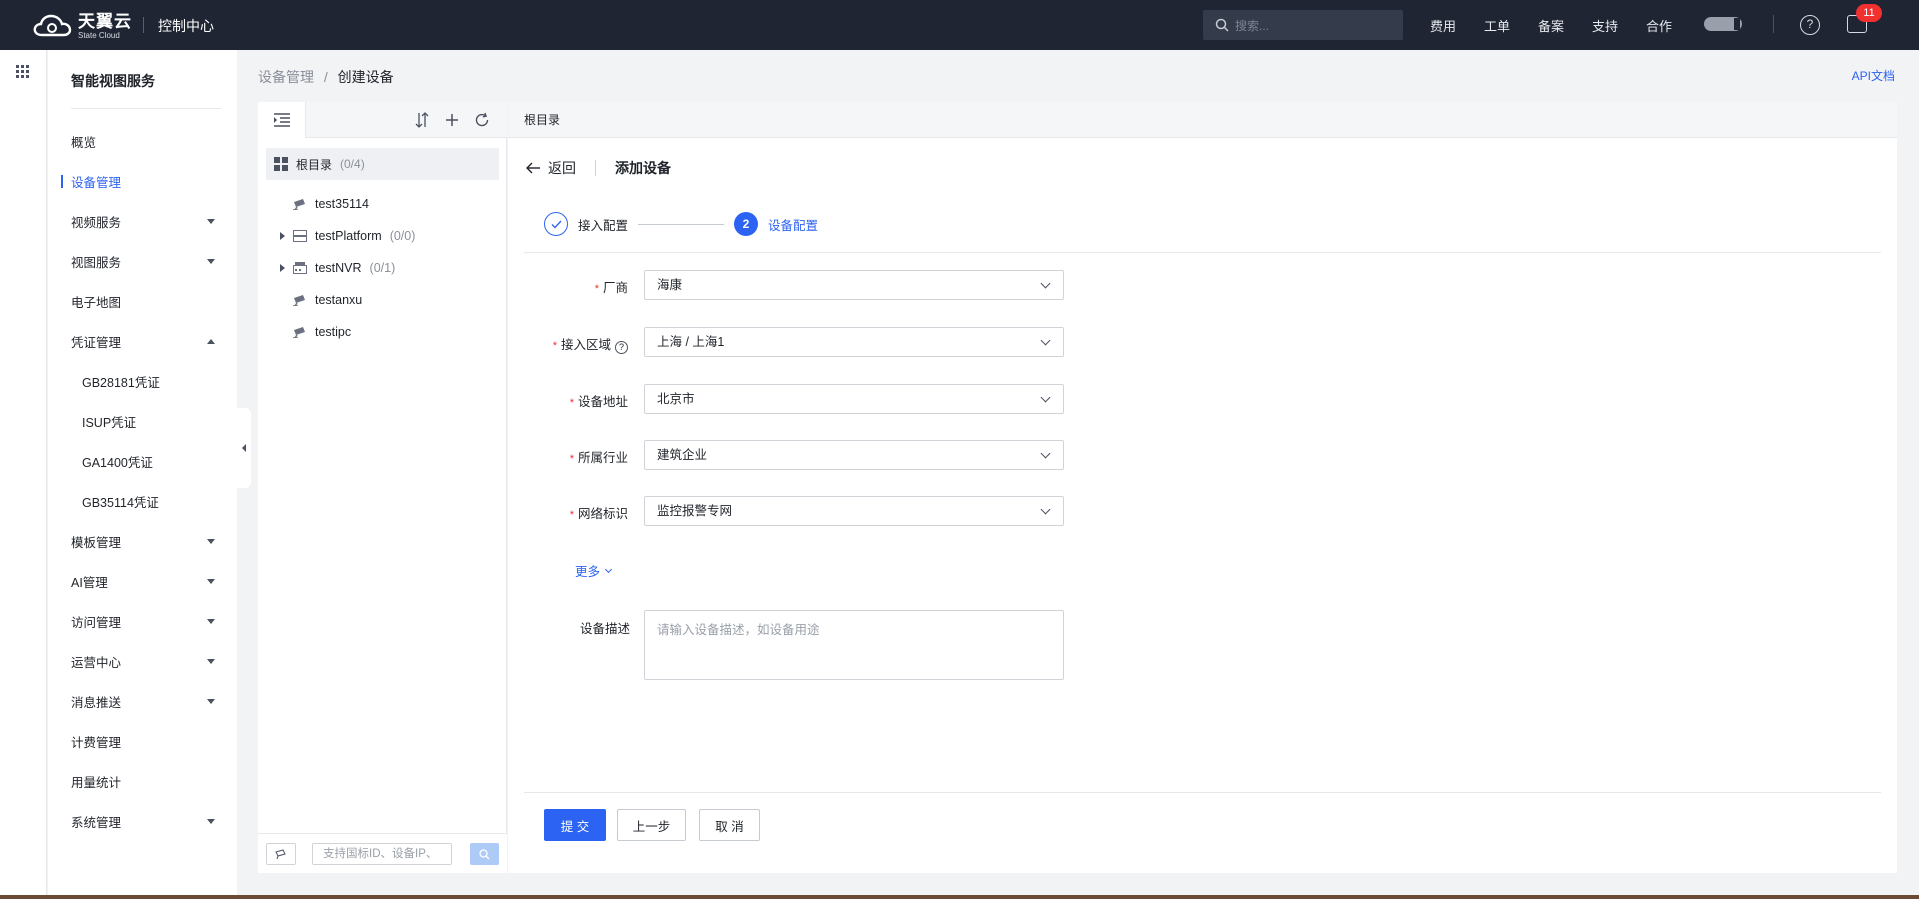  I want to click on sidebar-item-view-service: 视图服务, so click(142, 261).